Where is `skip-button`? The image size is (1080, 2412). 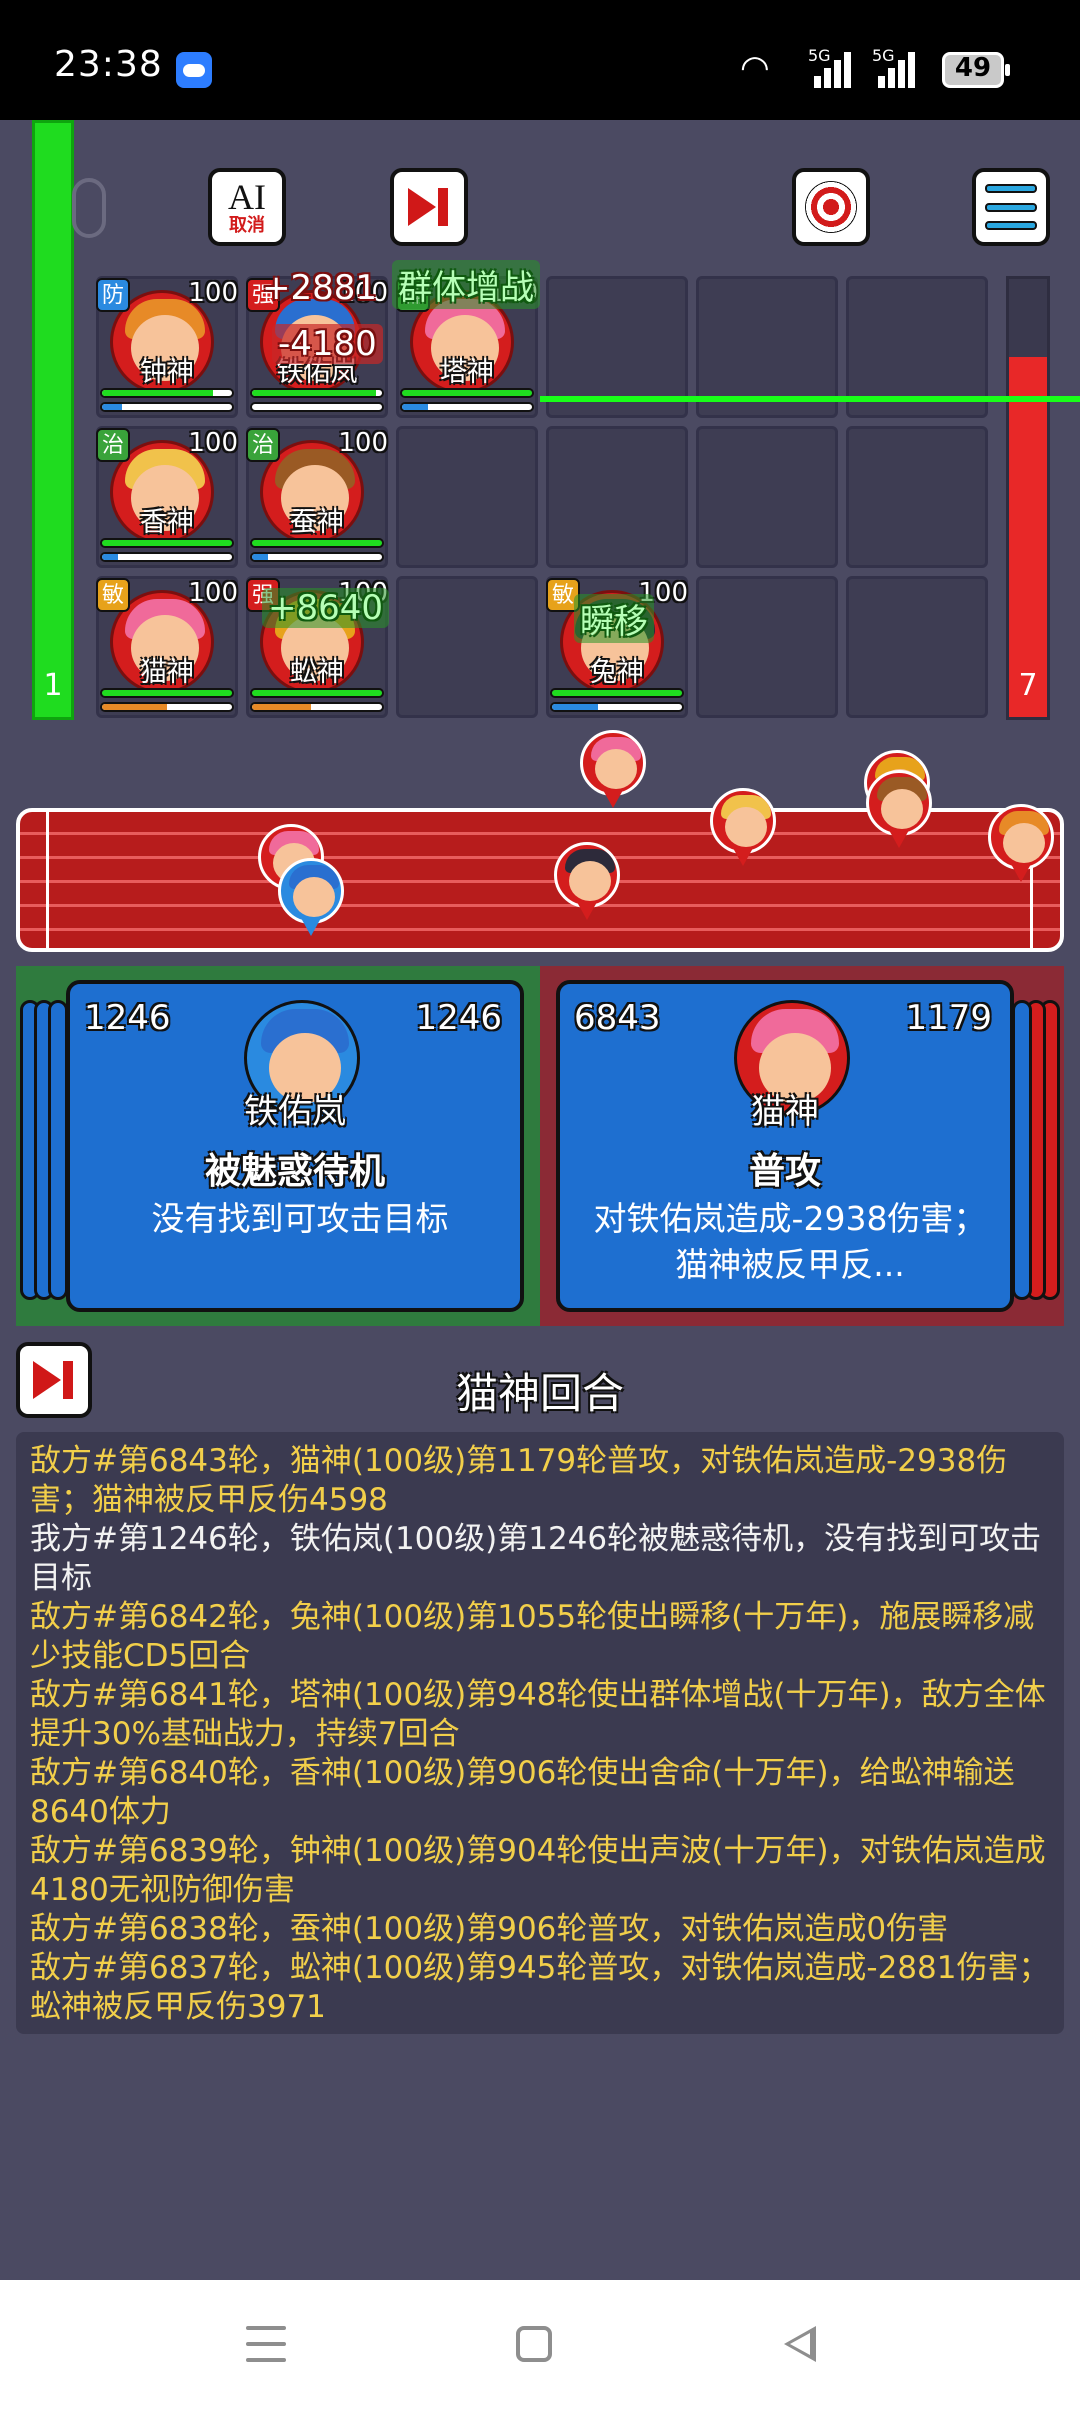 skip-button is located at coordinates (429, 207).